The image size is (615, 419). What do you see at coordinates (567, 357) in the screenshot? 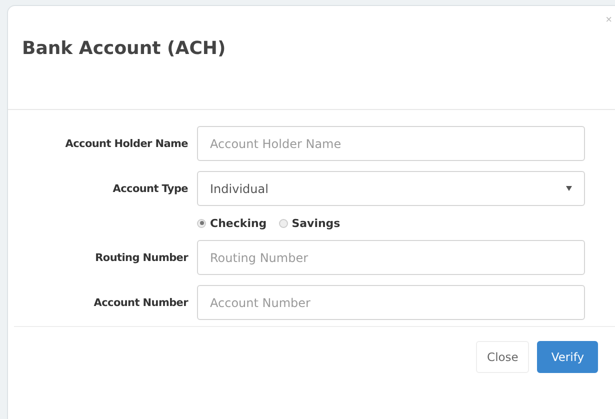
I see `verify-button: Verify` at bounding box center [567, 357].